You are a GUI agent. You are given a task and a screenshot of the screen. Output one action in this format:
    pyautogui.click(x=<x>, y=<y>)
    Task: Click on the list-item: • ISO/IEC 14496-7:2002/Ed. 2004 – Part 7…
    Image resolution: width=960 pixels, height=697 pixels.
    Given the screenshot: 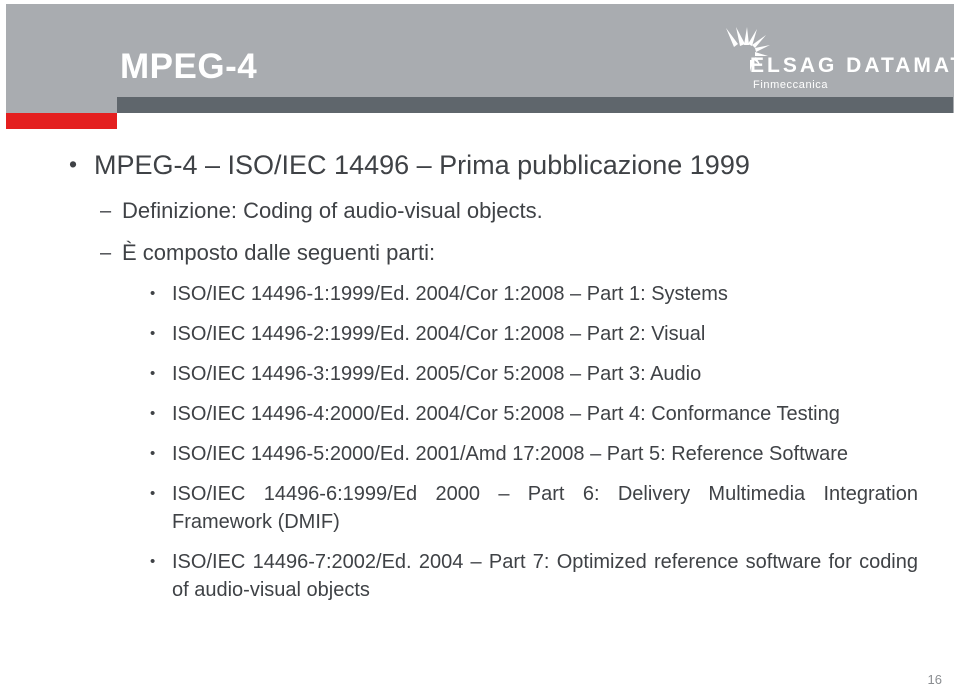 What is the action you would take?
    pyautogui.click(x=480, y=576)
    